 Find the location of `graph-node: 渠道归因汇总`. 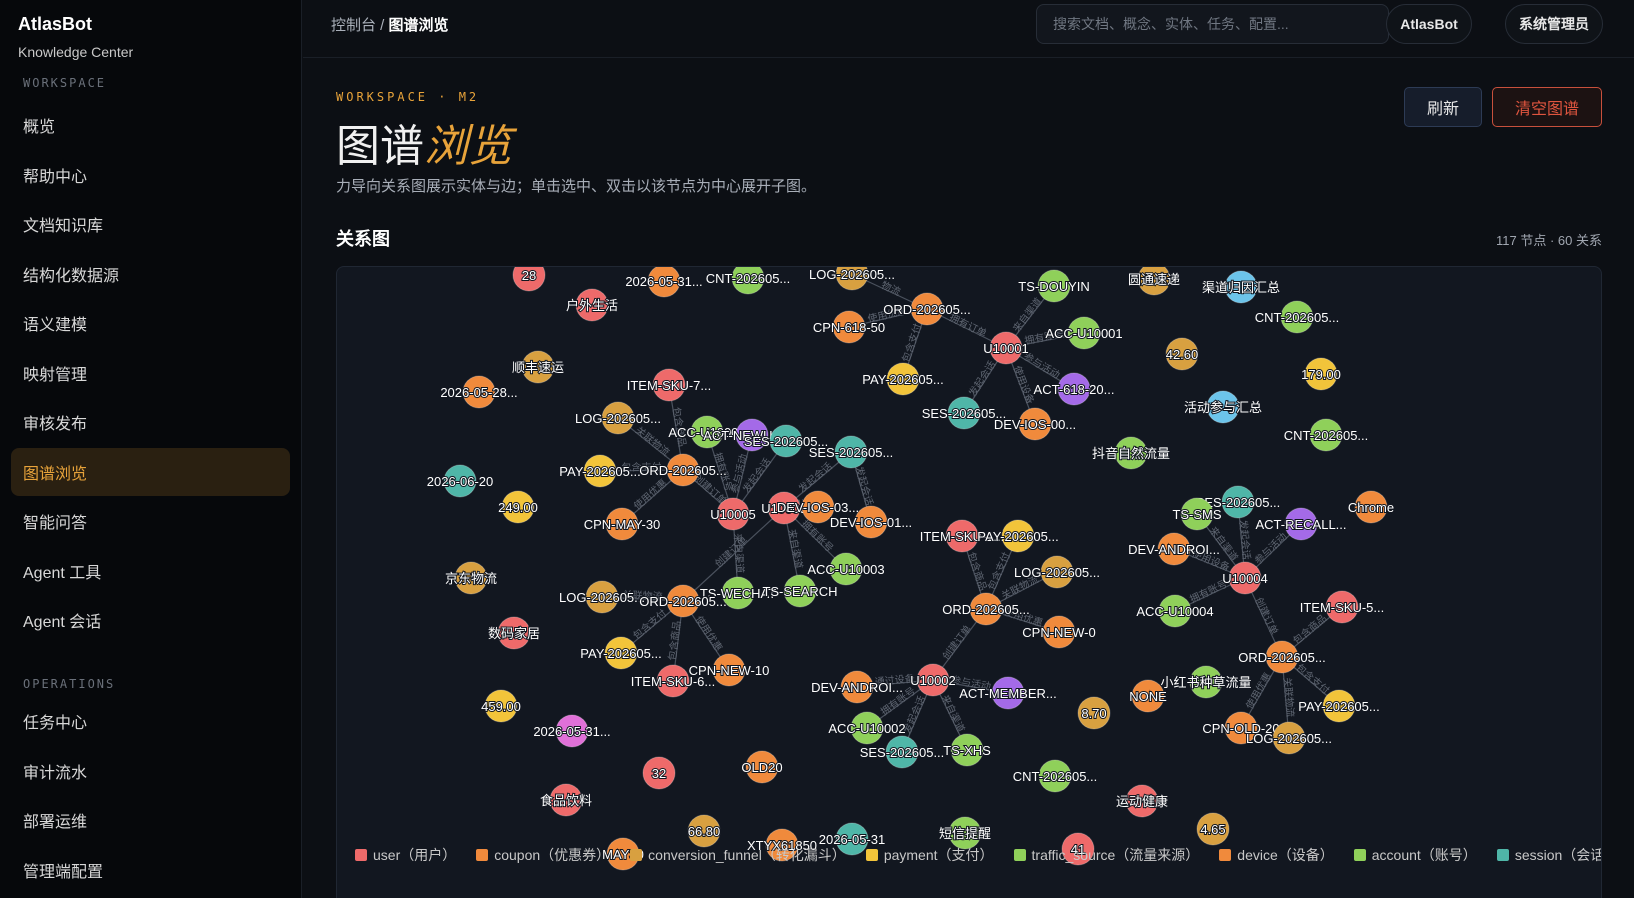

graph-node: 渠道归因汇总 is located at coordinates (1241, 287).